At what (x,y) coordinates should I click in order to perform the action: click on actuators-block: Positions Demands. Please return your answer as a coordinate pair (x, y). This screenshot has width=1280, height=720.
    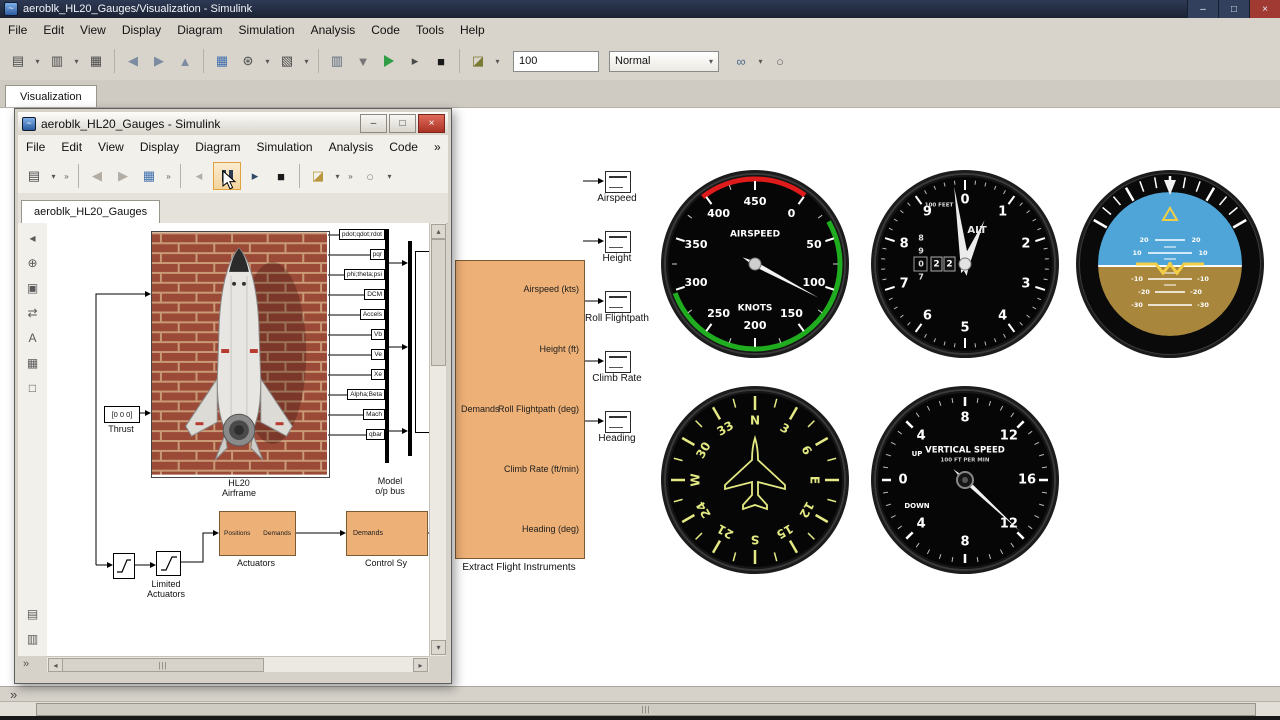
    Looking at the image, I should click on (257, 533).